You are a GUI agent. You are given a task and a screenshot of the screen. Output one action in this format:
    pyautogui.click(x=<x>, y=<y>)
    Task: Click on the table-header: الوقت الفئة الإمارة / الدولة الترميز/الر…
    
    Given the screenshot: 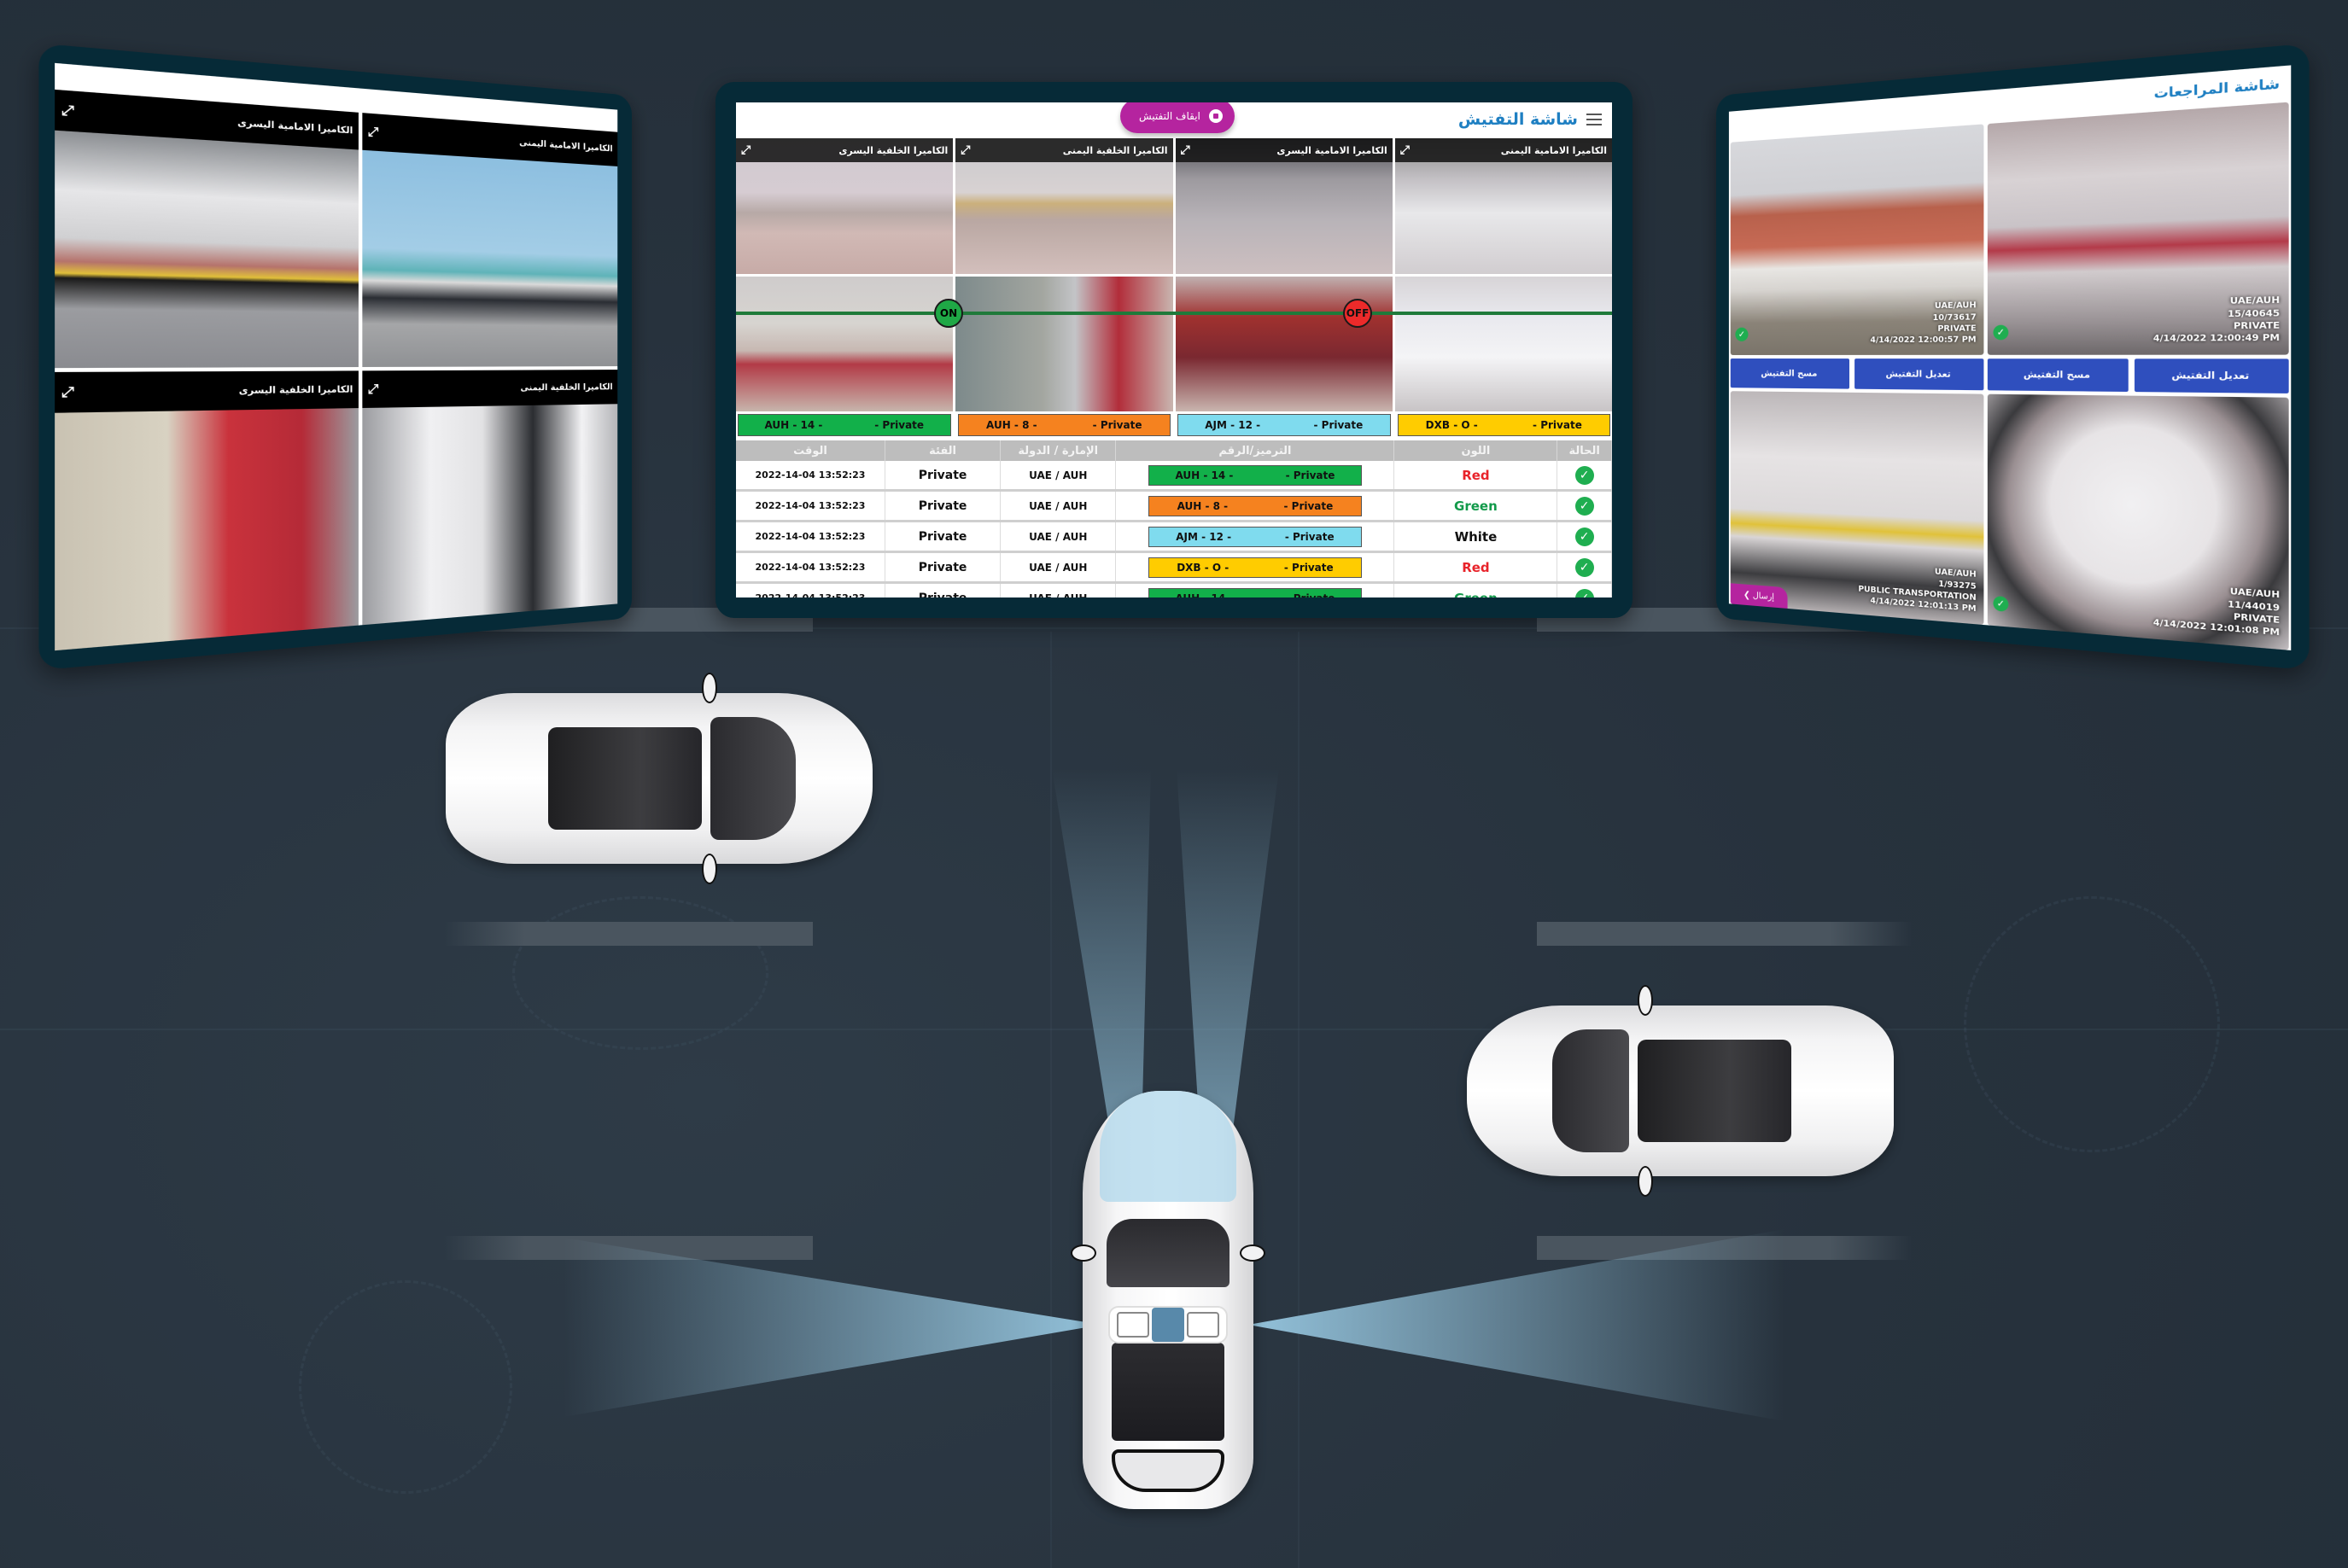 What is the action you would take?
    pyautogui.click(x=1174, y=450)
    